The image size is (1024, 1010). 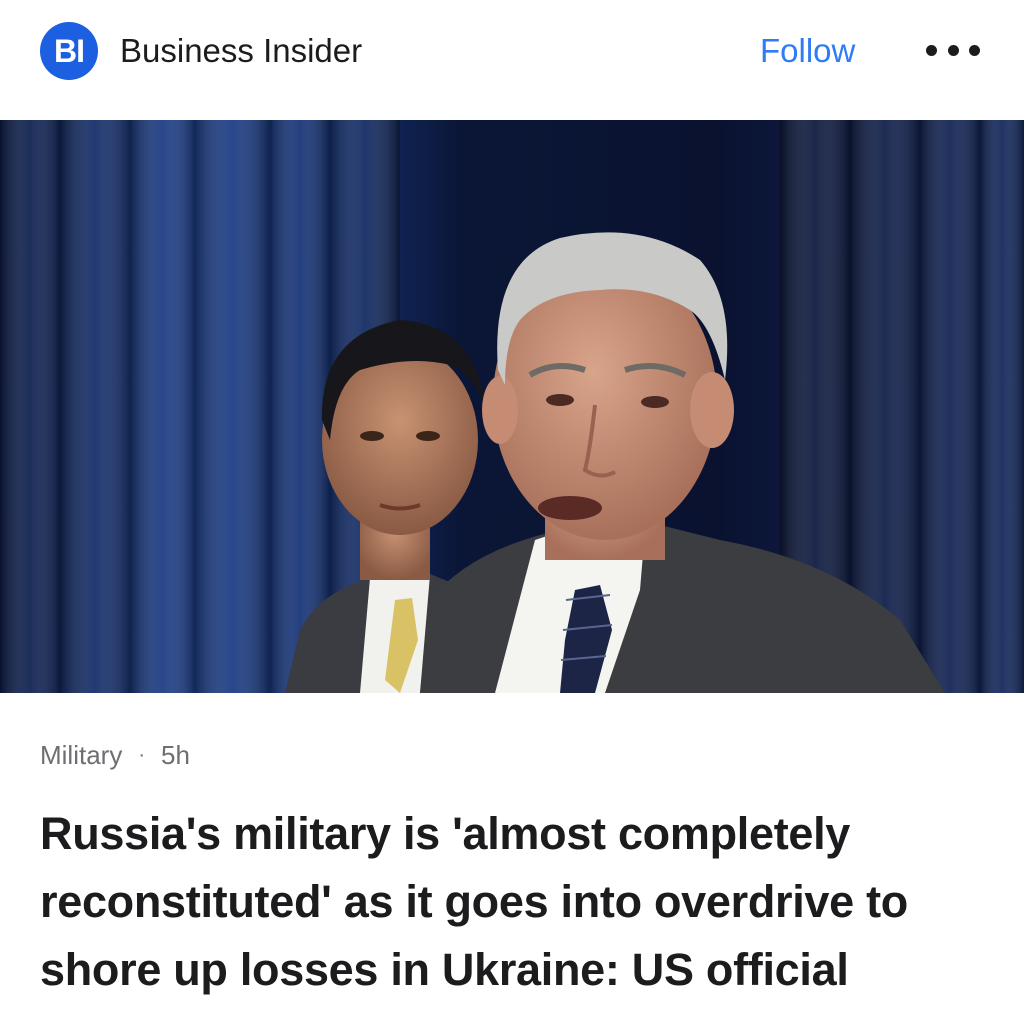 I want to click on publisher-name: Business Insider, so click(x=241, y=51).